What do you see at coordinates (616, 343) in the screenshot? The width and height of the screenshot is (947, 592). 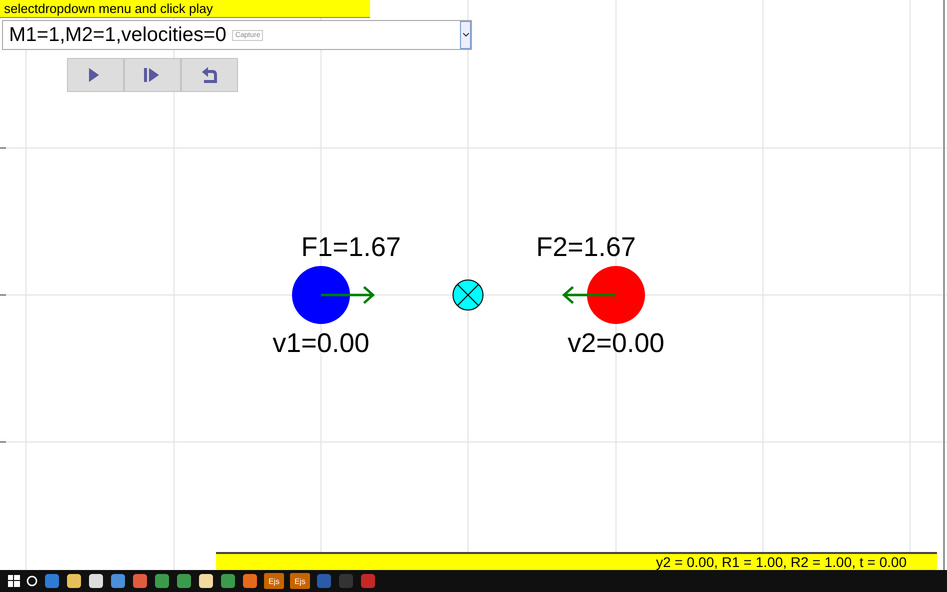 I see `velocity-label: v2=0.00` at bounding box center [616, 343].